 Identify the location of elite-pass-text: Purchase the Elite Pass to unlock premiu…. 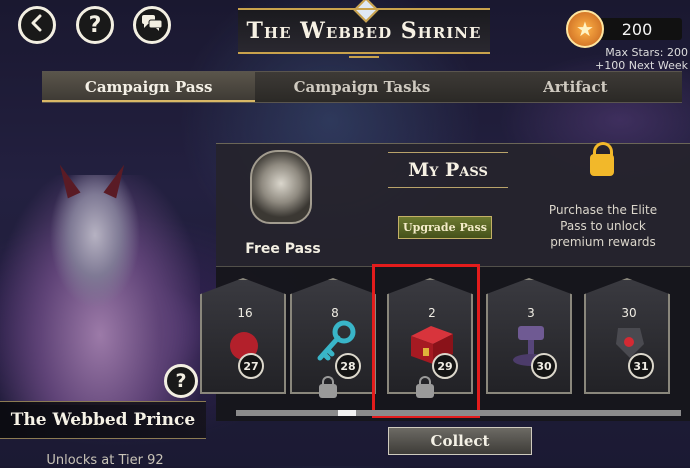
(603, 226).